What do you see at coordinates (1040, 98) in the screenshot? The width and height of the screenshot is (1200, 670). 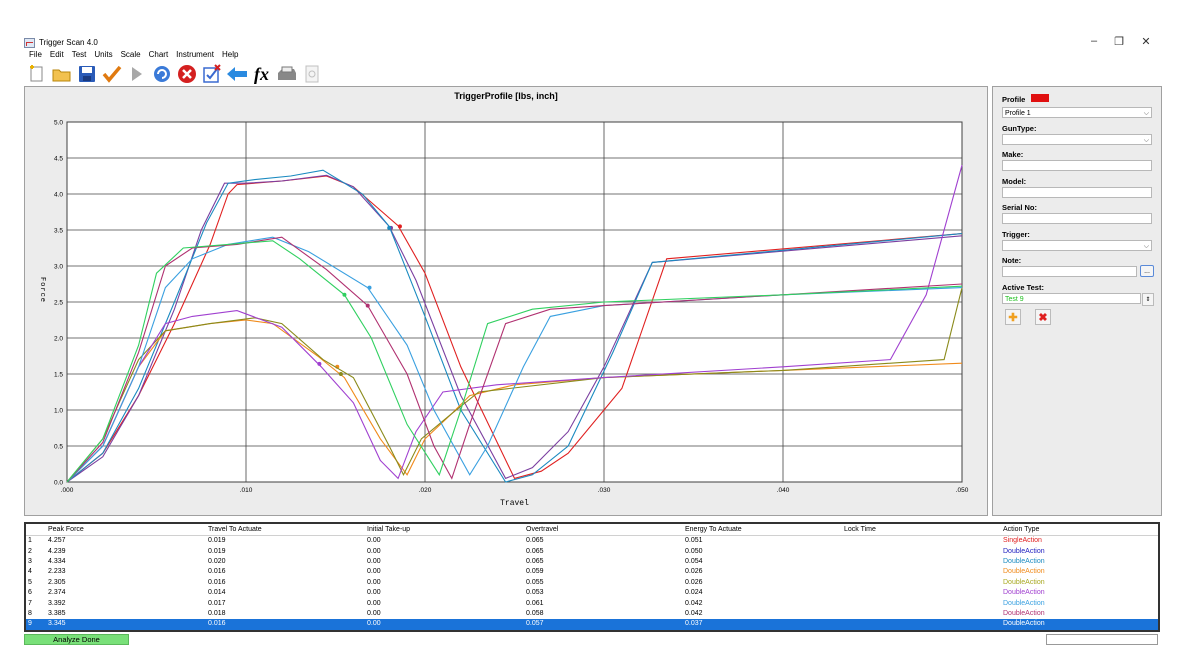 I see `profile-color-swatch` at bounding box center [1040, 98].